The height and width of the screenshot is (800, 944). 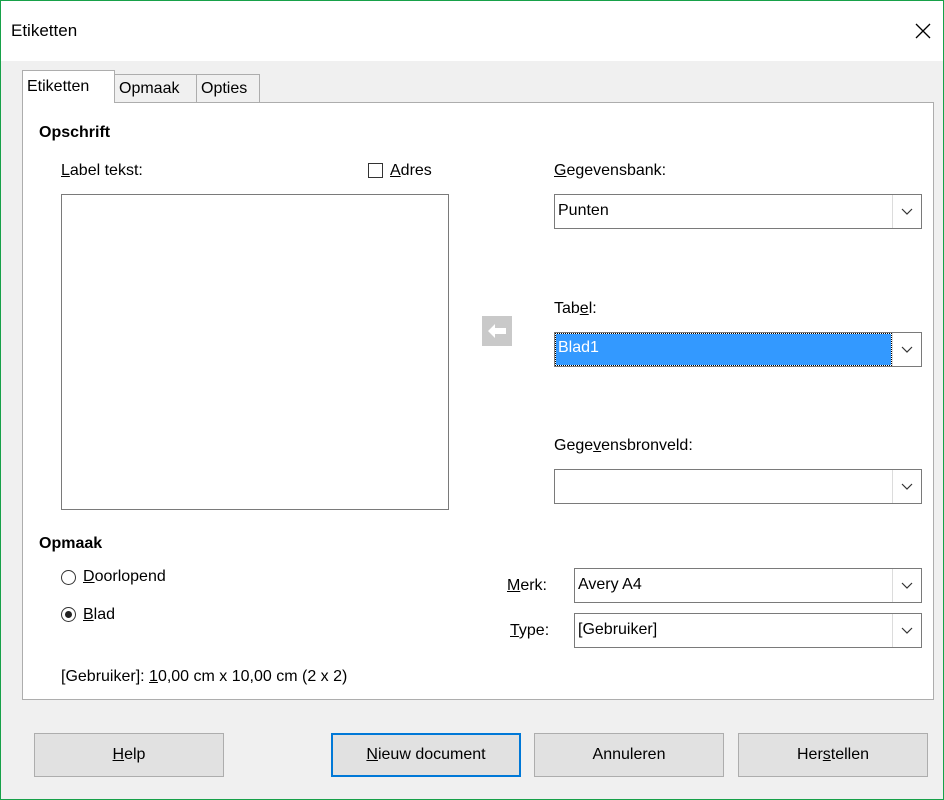 I want to click on merk-label: Merk:, so click(x=527, y=585).